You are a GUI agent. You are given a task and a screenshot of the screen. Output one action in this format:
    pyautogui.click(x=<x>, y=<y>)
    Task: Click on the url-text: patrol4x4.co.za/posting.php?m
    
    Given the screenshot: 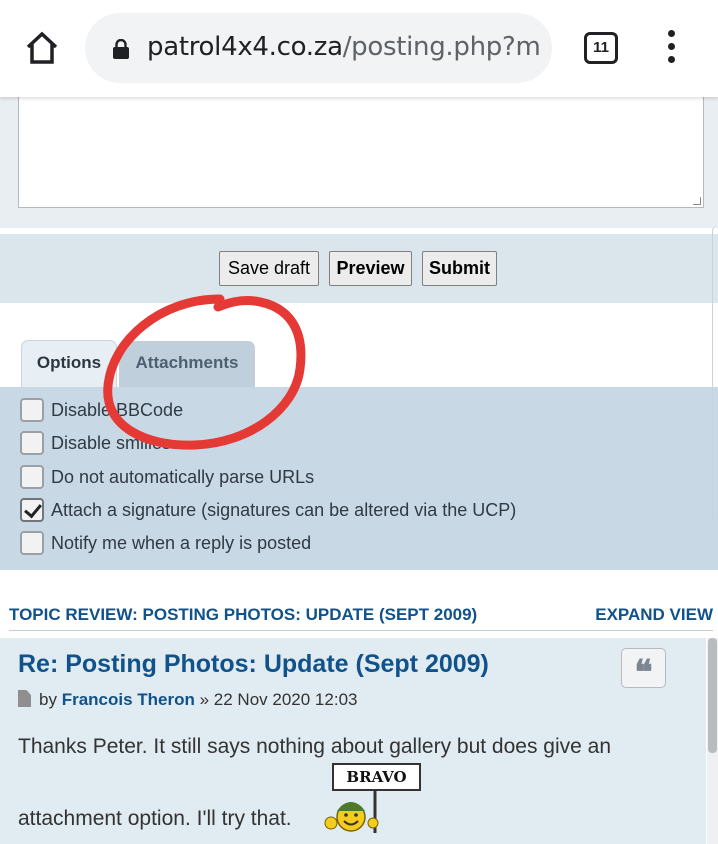 What is the action you would take?
    pyautogui.click(x=344, y=47)
    